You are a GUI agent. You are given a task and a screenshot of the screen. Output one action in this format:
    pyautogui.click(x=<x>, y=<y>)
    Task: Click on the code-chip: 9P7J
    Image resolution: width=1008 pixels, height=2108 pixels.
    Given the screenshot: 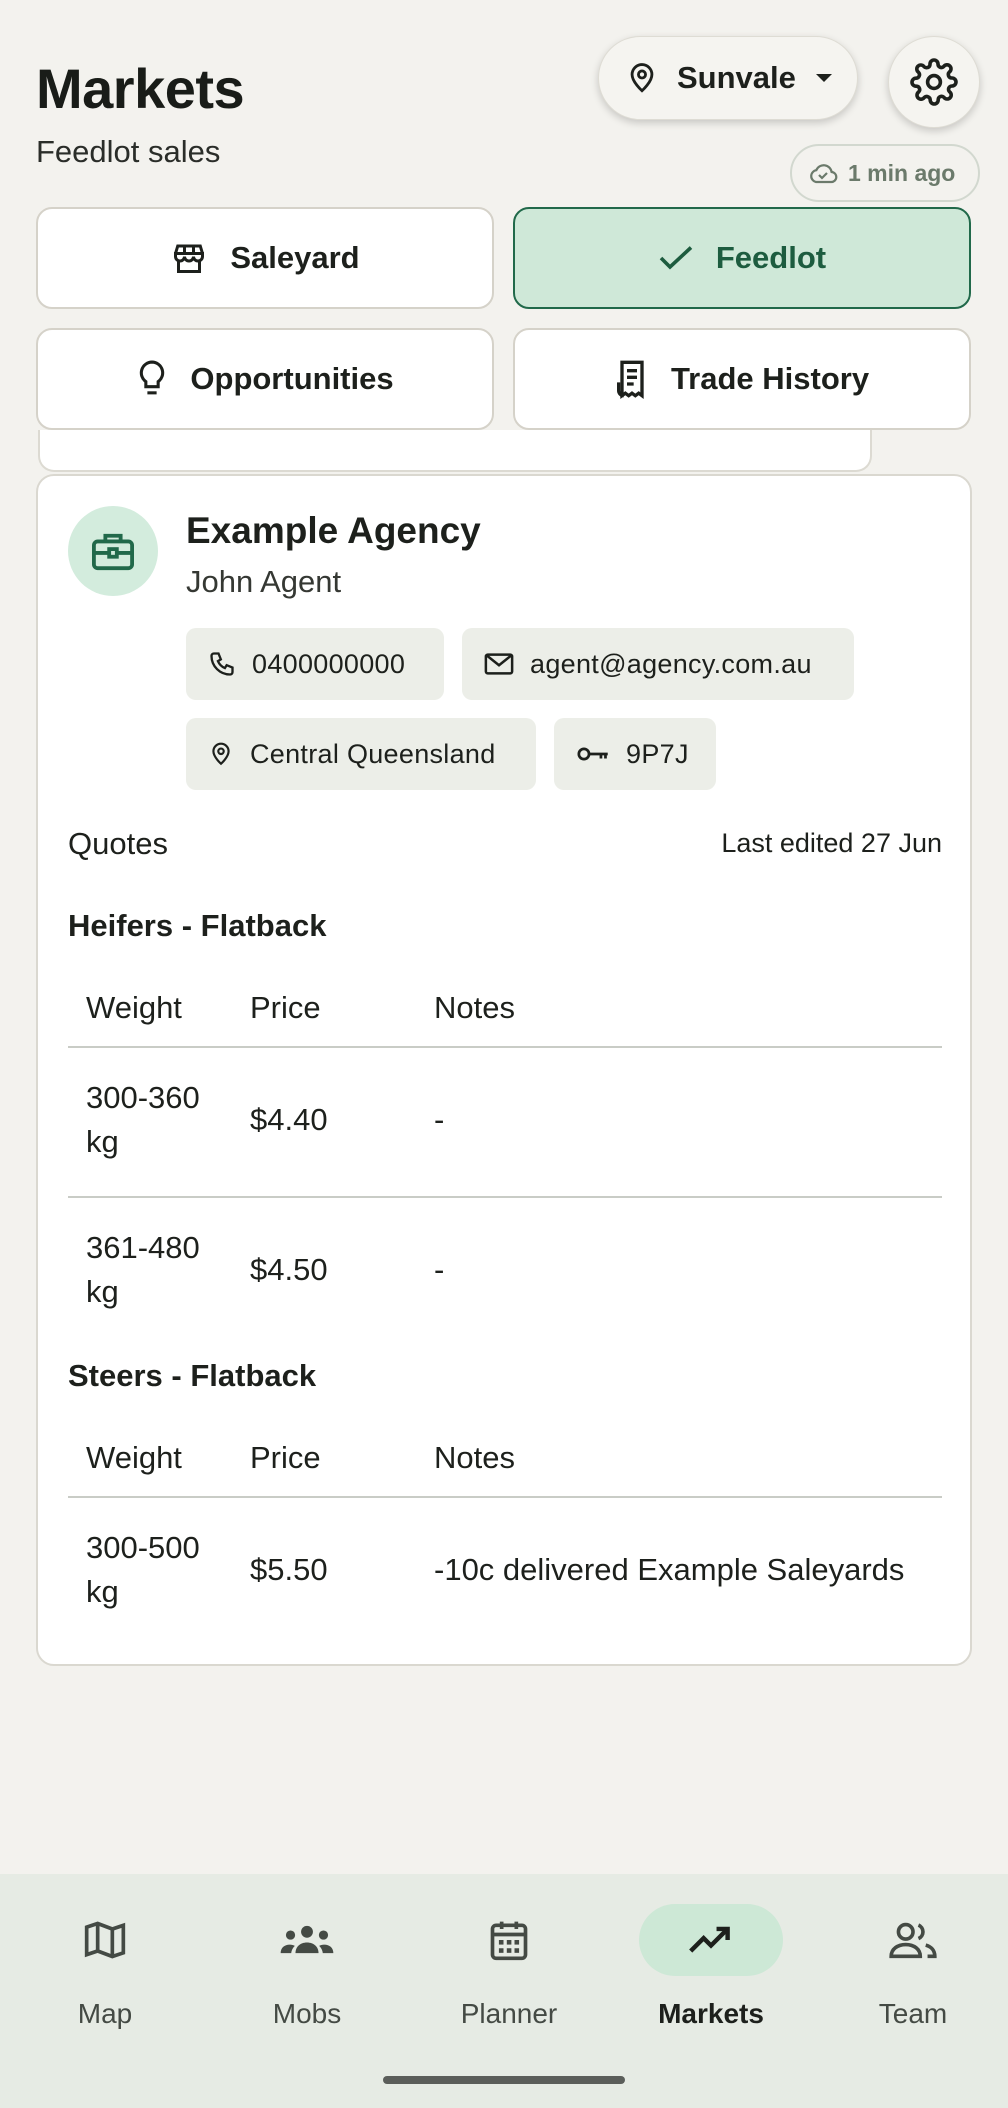 What is the action you would take?
    pyautogui.click(x=635, y=754)
    